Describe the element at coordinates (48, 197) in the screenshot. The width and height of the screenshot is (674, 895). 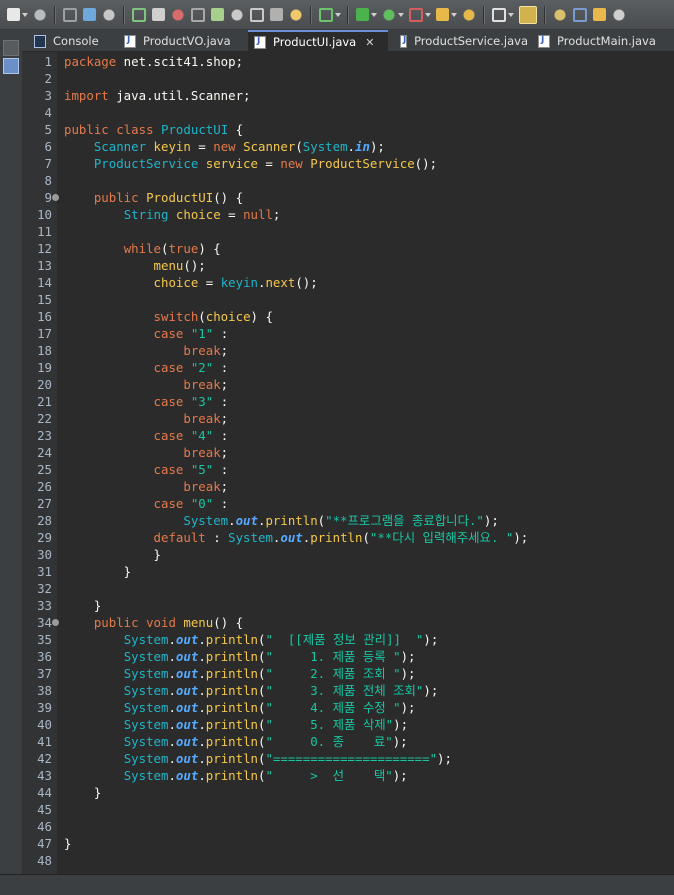
I see `line-number: 9` at that location.